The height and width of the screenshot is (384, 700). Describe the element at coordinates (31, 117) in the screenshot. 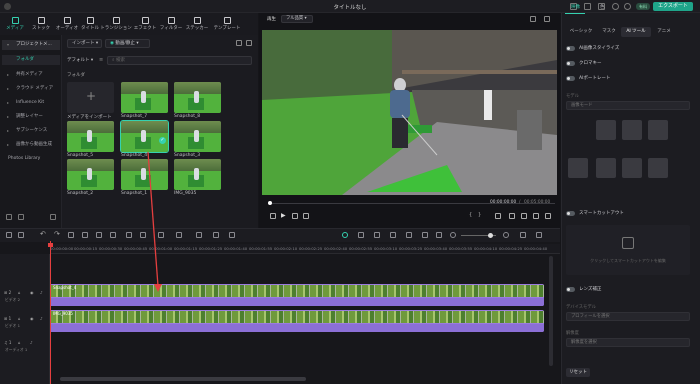

I see `sidebar-item-adjust-layer: ▸ 調整レイヤー` at that location.